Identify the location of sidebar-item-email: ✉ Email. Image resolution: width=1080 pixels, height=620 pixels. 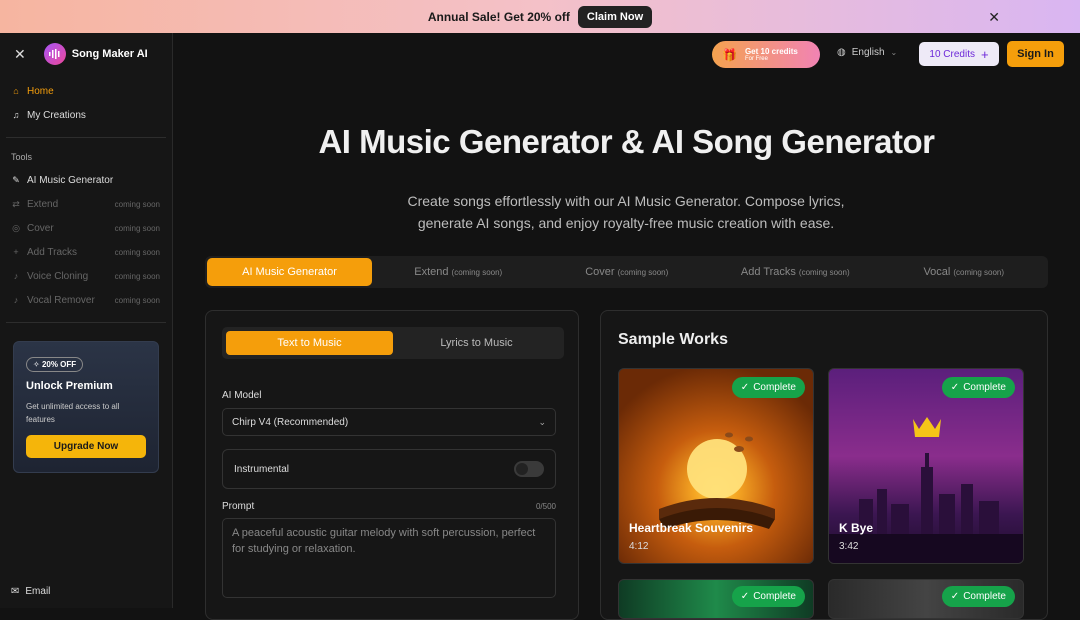
(30, 591).